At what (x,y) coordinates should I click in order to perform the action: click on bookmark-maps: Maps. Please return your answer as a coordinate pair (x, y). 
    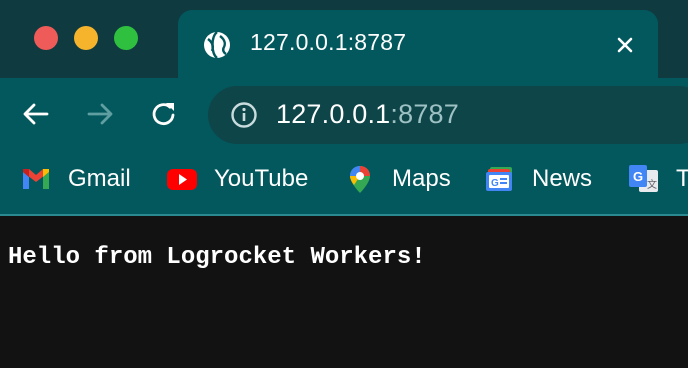
    Looking at the image, I should click on (397, 179).